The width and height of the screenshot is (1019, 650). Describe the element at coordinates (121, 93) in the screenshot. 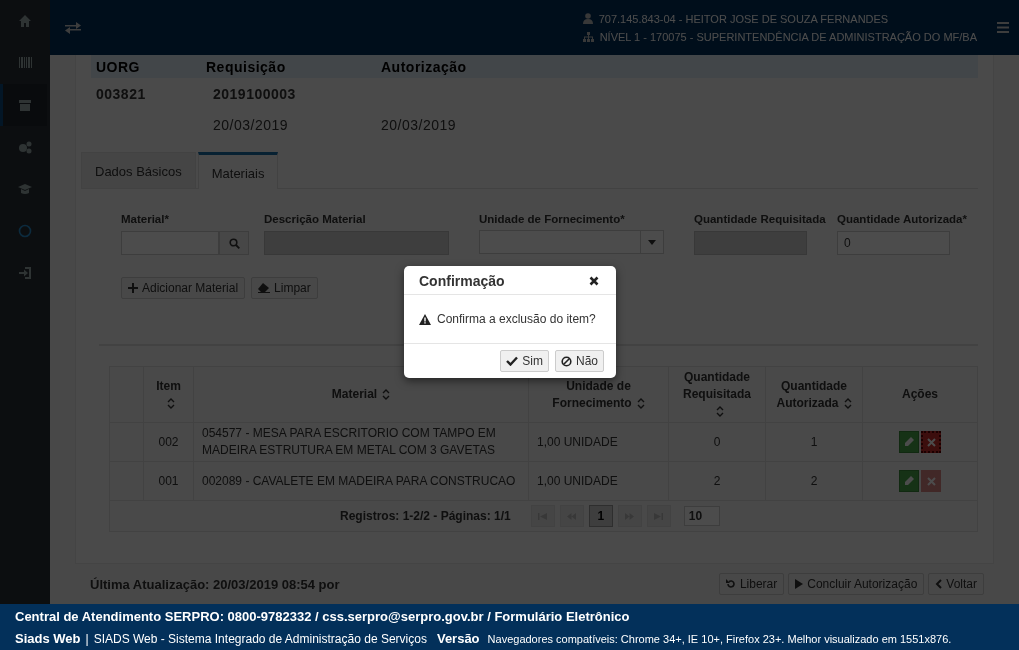

I see `summary-value: 003821` at that location.